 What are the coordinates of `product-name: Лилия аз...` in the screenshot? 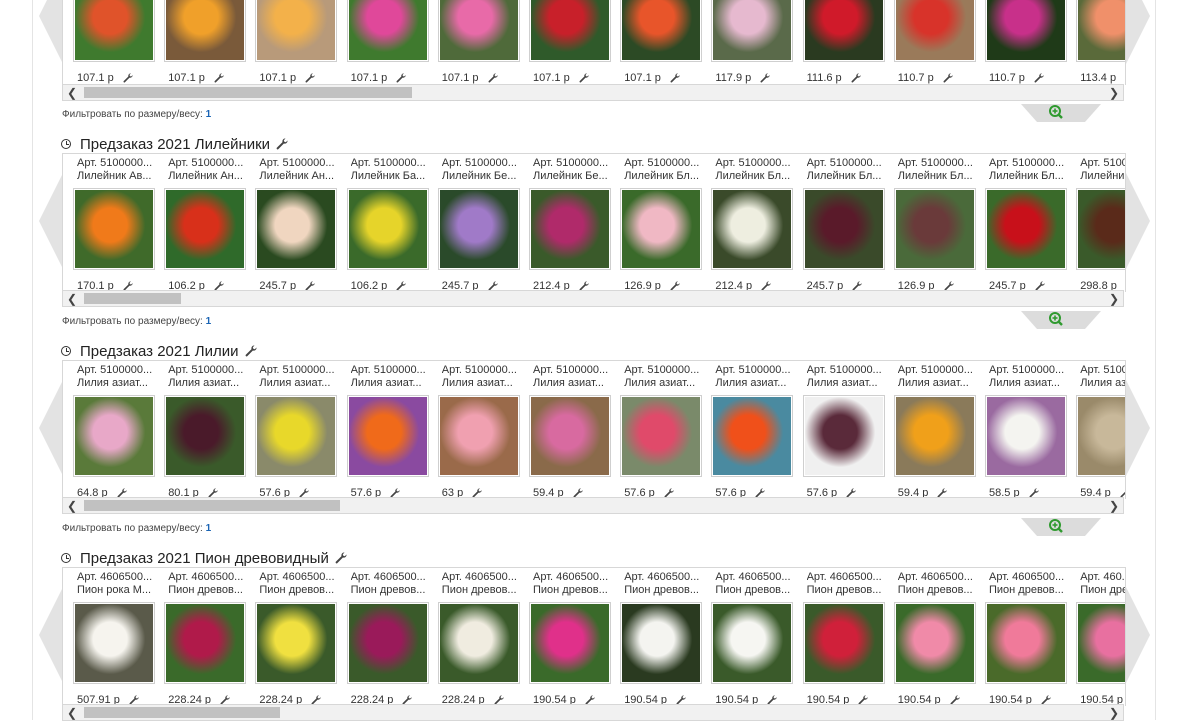 It's located at (1103, 383).